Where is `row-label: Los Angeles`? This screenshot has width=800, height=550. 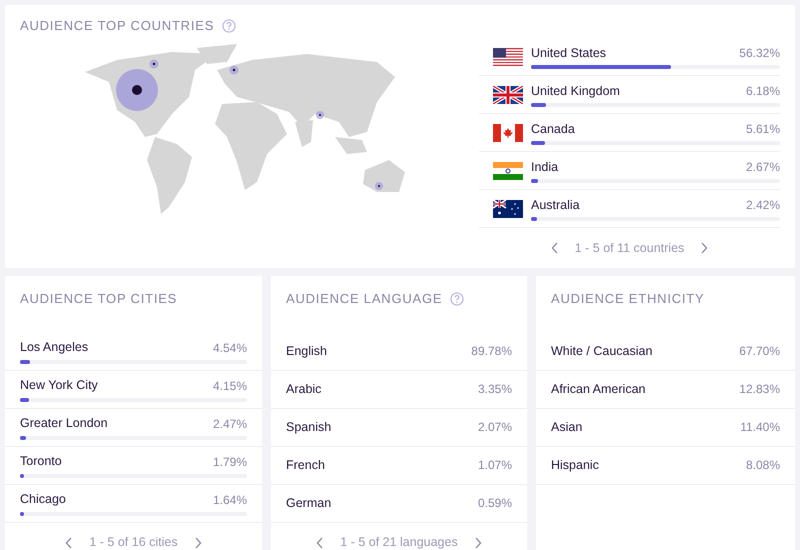
row-label: Los Angeles is located at coordinates (54, 347).